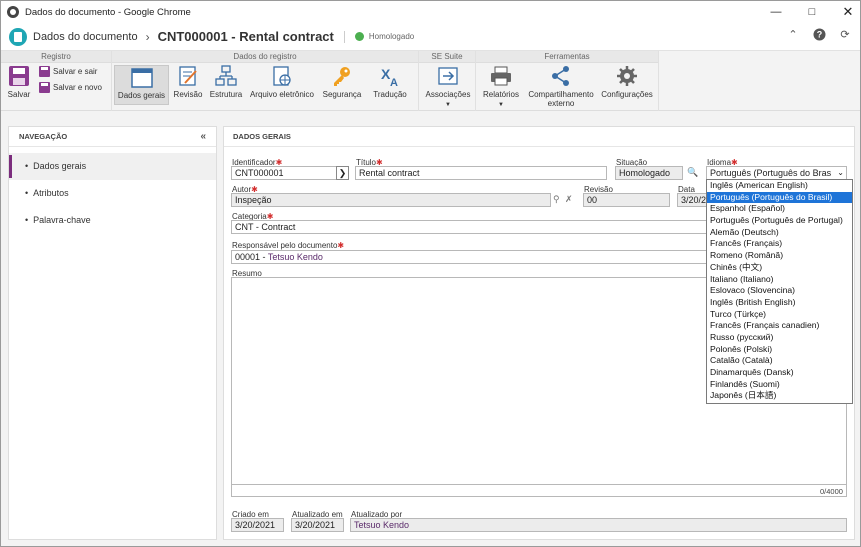  I want to click on translation-button: XA Tradução, so click(390, 82).